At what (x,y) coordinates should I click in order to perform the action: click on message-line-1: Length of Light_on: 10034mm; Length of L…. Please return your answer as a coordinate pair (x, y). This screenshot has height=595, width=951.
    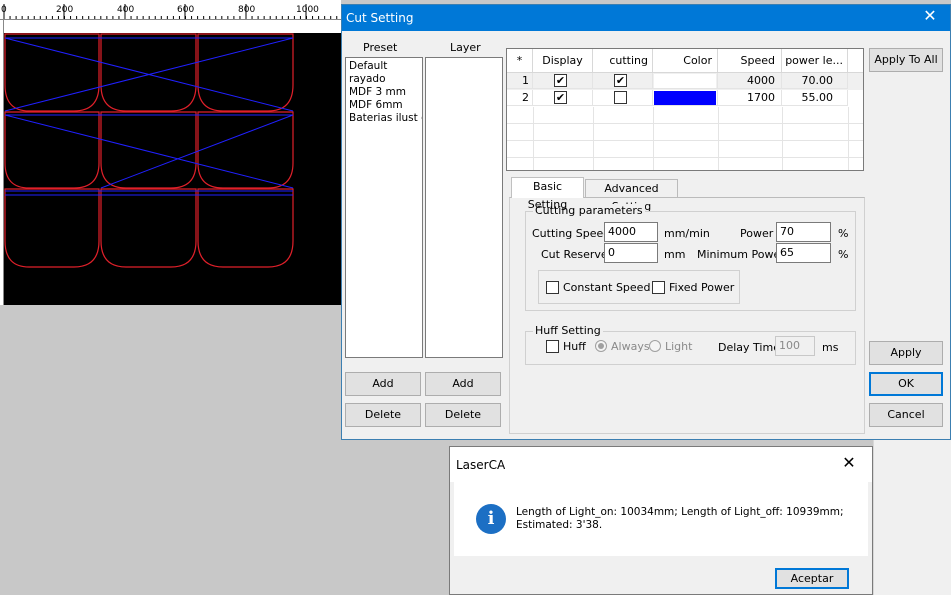
    Looking at the image, I should click on (680, 512).